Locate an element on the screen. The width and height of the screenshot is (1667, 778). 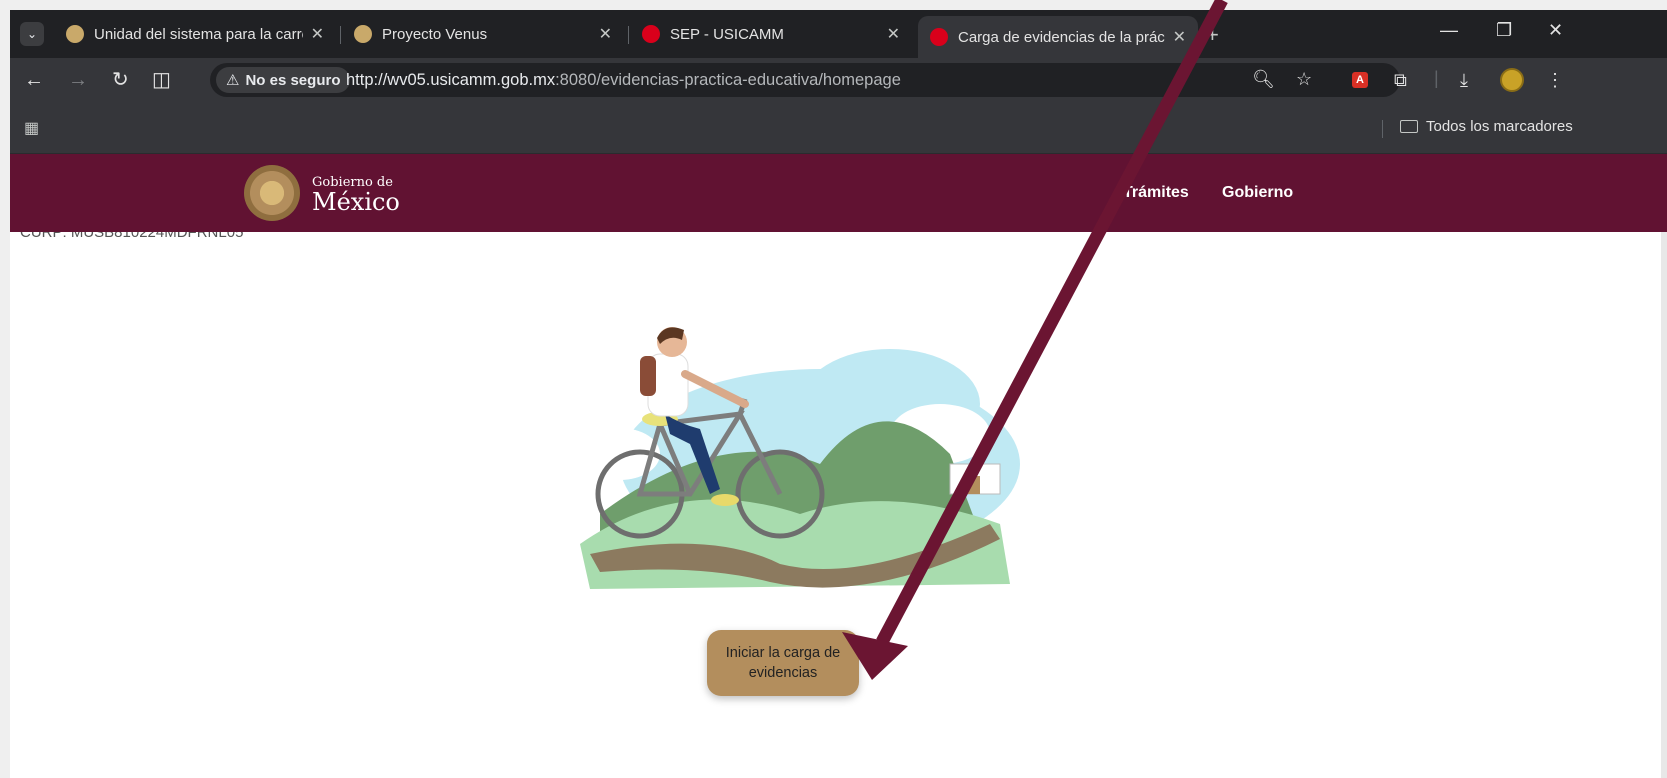
extensions-puzzle-icon: ⧉ is located at coordinates (1400, 80).